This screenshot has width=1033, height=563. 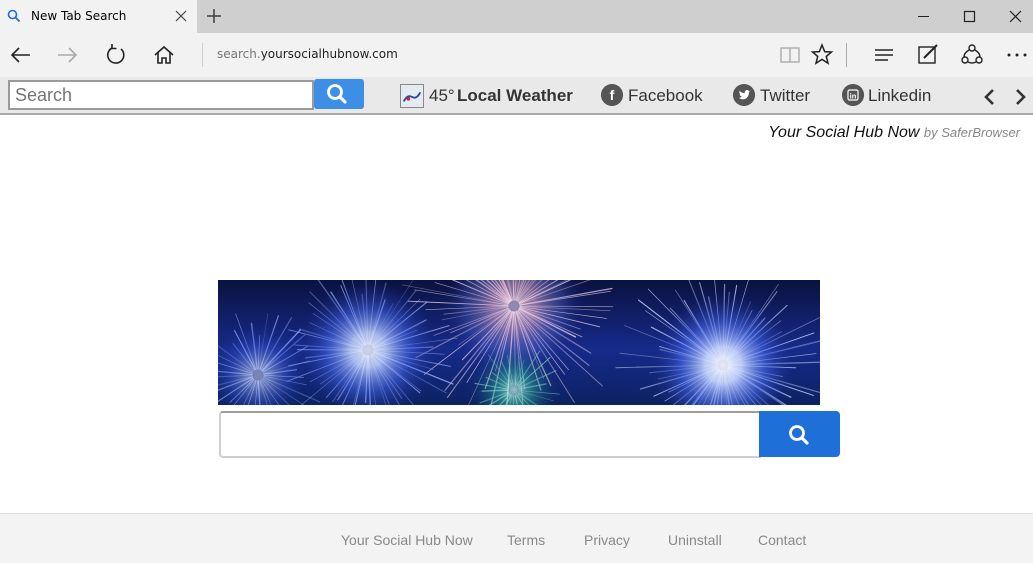 What do you see at coordinates (161, 95) in the screenshot?
I see `toolbar-search-input` at bounding box center [161, 95].